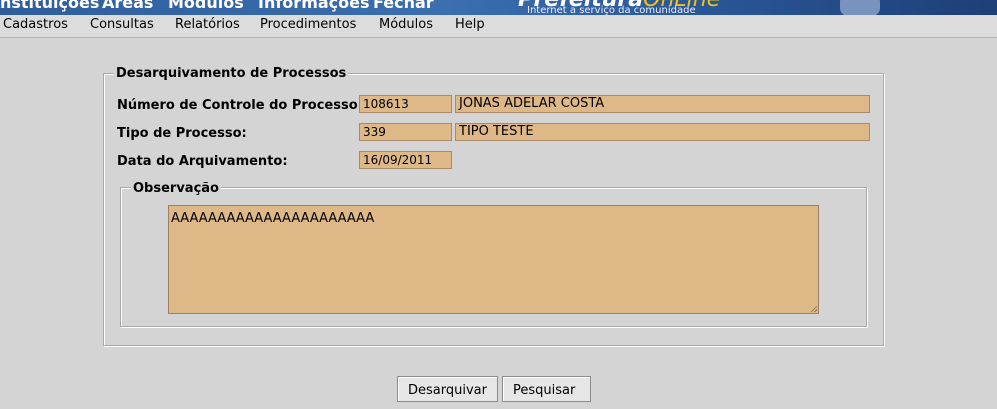 The image size is (997, 409). What do you see at coordinates (49, 6) in the screenshot?
I see `banner-nav-instituicoes: Instituições` at bounding box center [49, 6].